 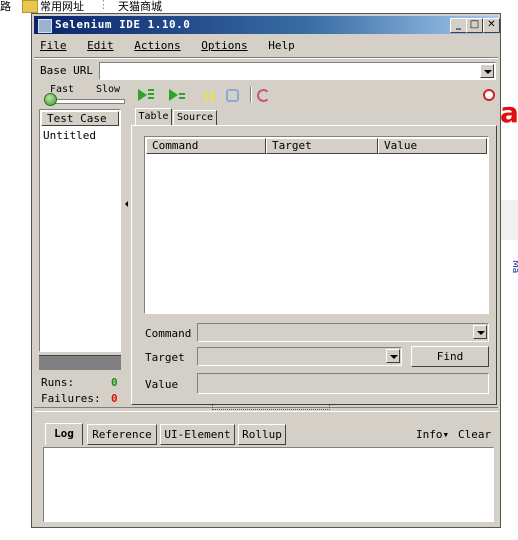 I want to click on rollup-icon, so click(x=263, y=95).